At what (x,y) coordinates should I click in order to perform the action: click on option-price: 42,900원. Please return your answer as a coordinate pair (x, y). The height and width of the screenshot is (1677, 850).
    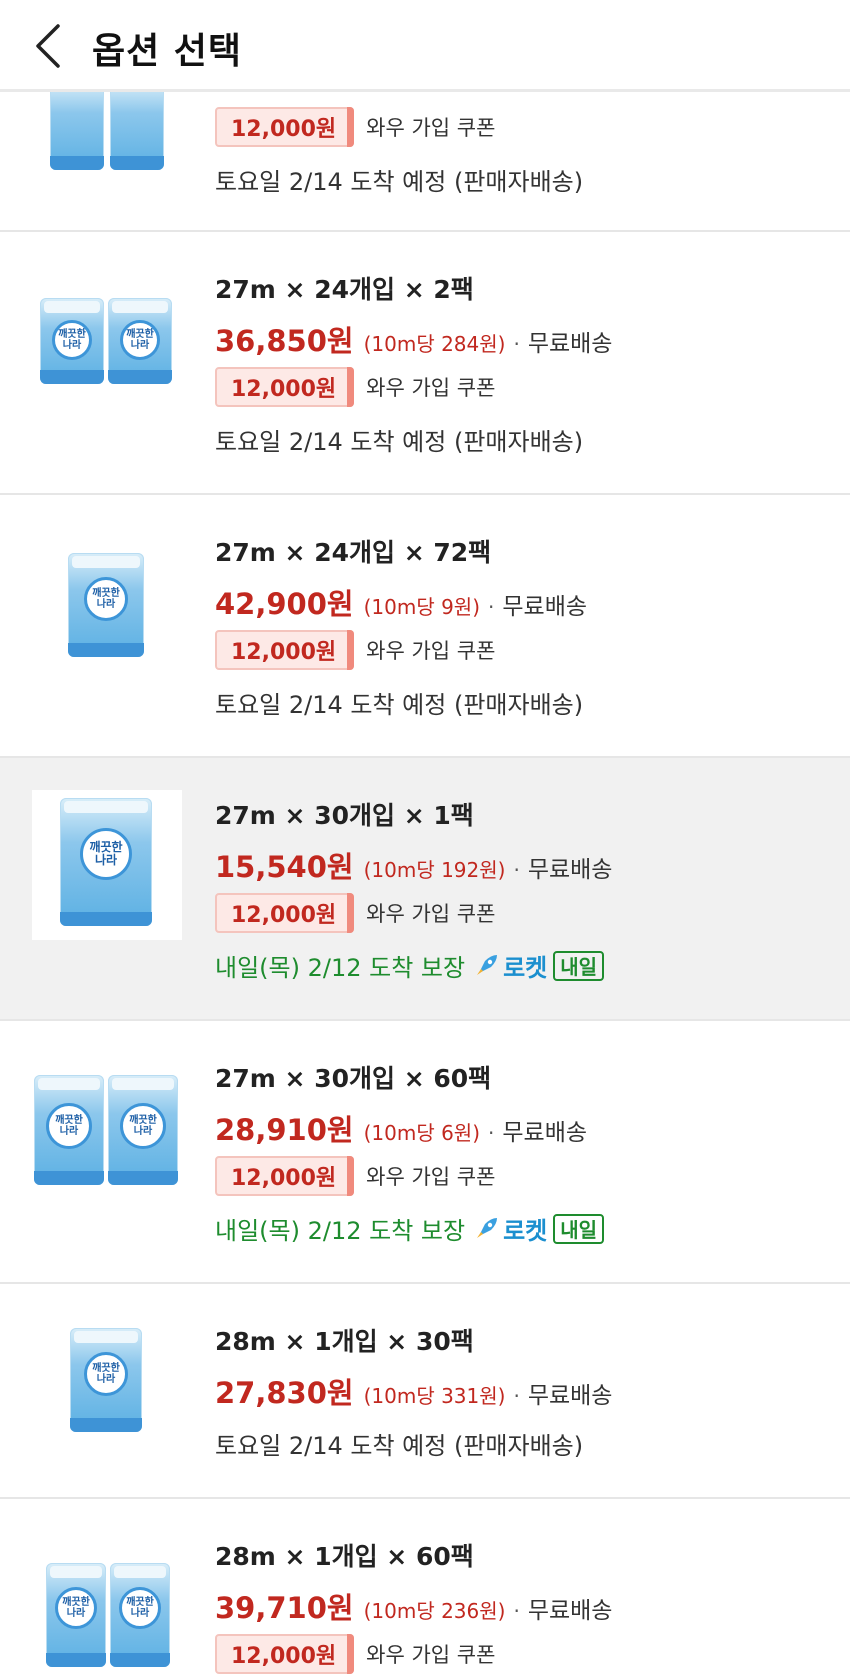
    Looking at the image, I should click on (284, 604).